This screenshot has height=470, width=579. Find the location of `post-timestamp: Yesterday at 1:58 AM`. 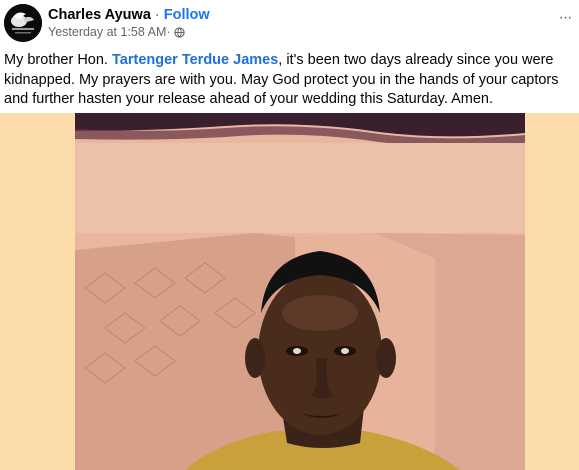

post-timestamp: Yesterday at 1:58 AM is located at coordinates (107, 32).